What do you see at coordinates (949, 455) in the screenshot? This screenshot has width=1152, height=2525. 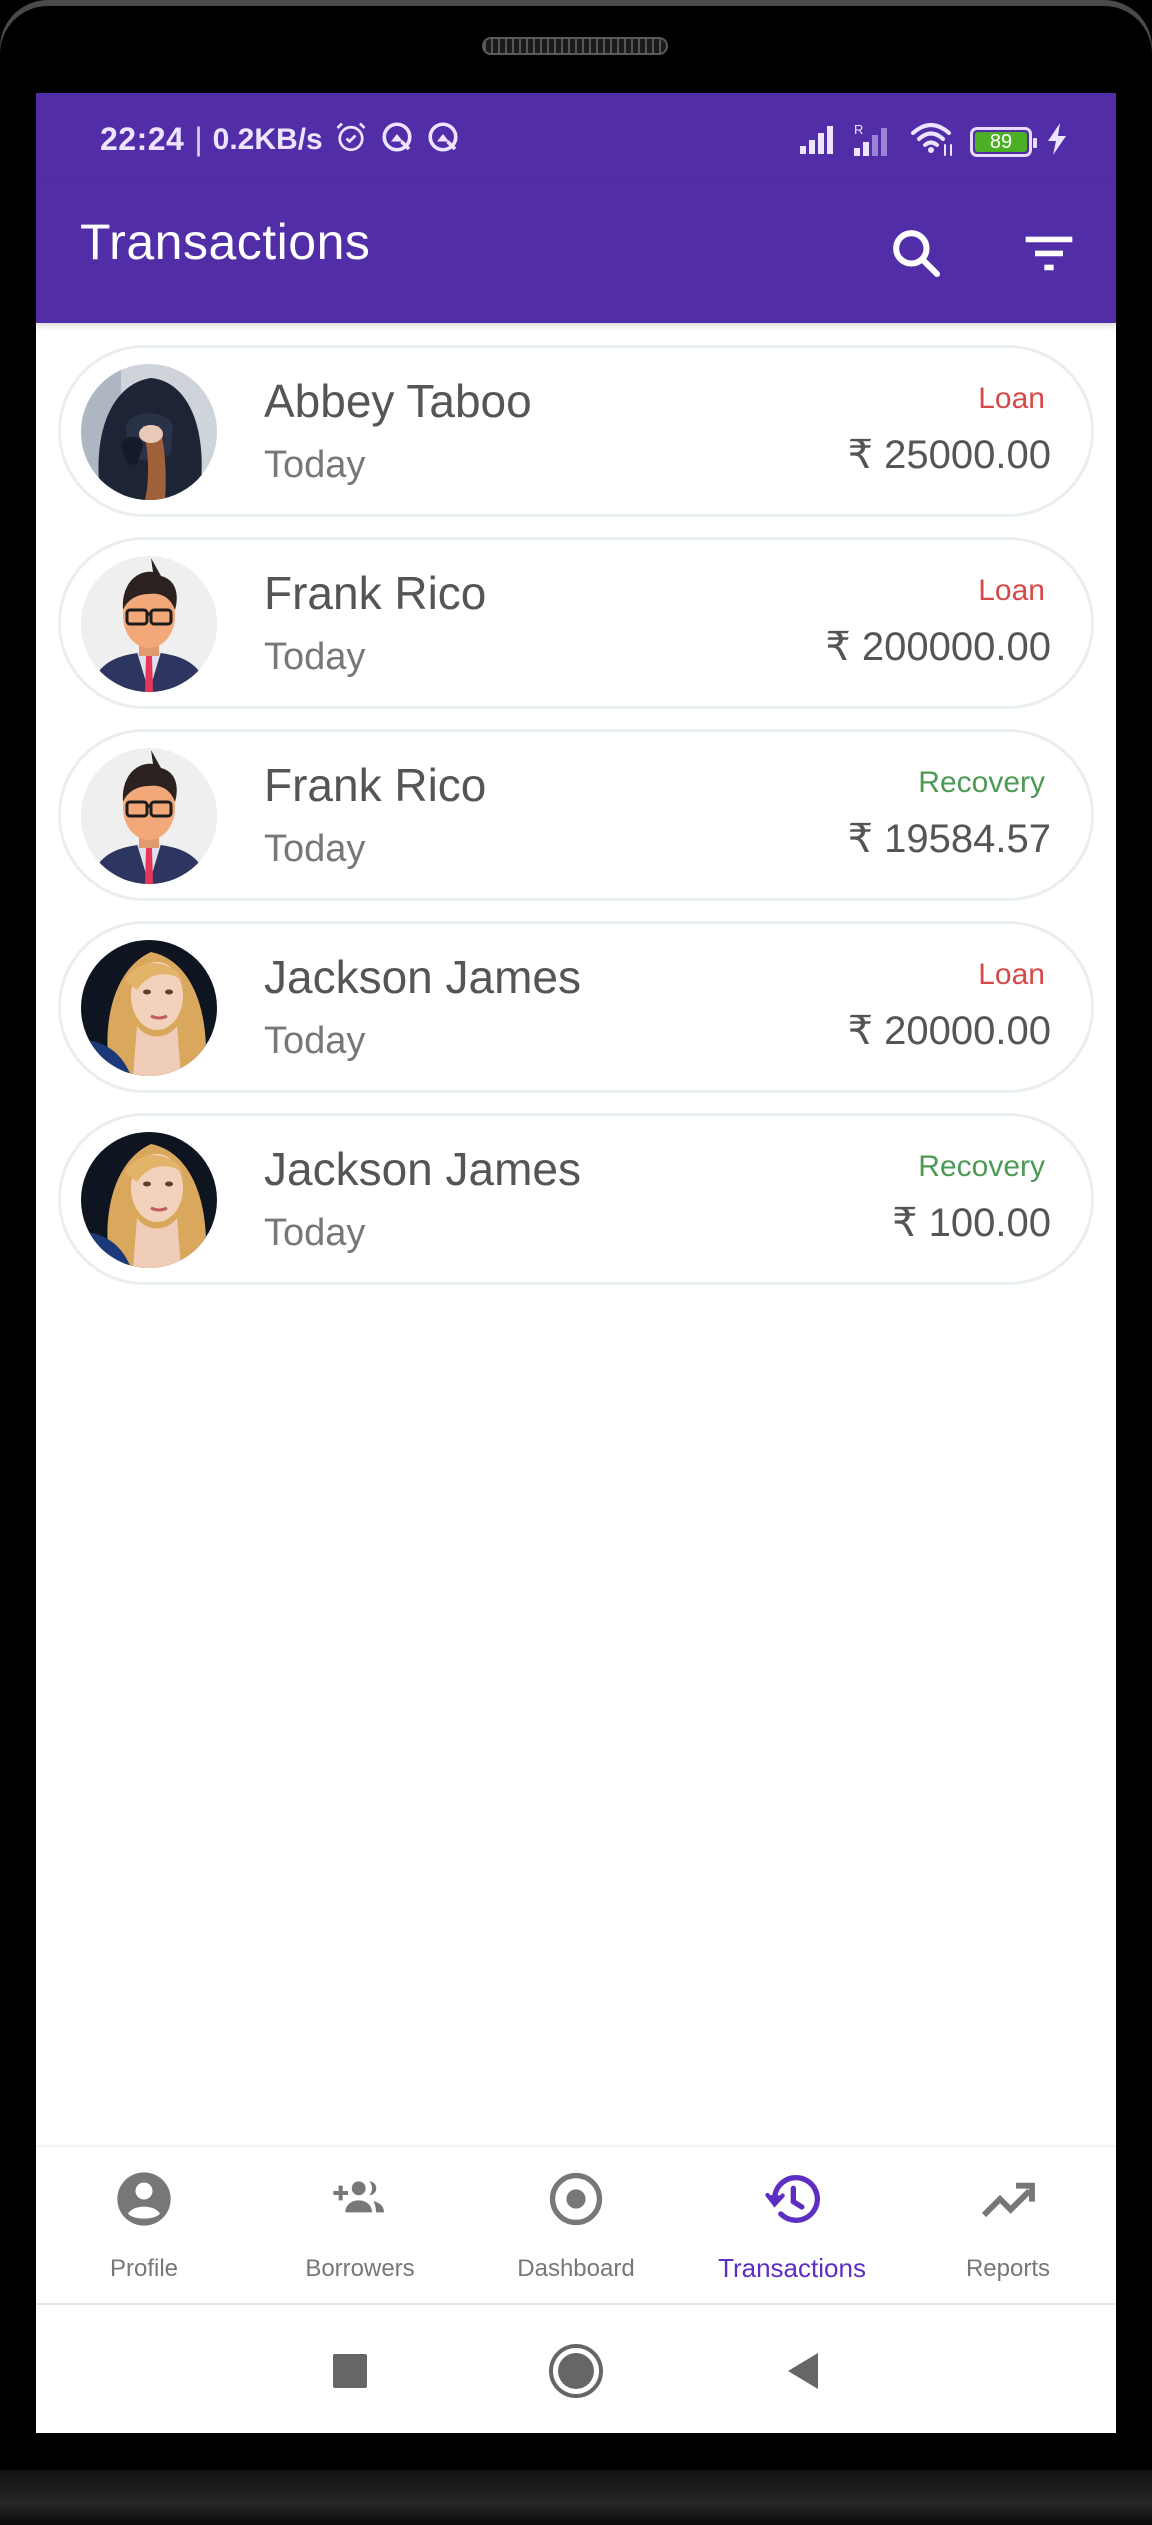 I see `transaction-amount: ₹ 25000.00` at bounding box center [949, 455].